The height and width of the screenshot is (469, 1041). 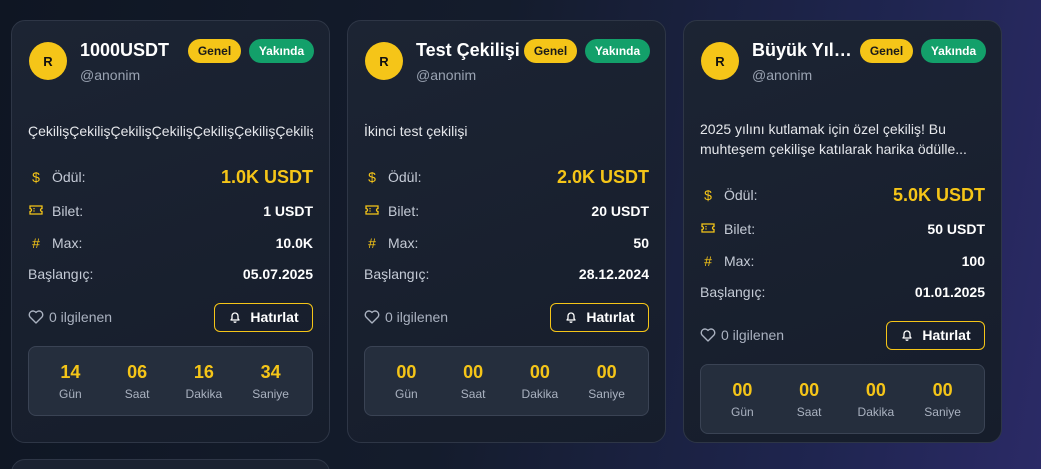 What do you see at coordinates (170, 464) in the screenshot?
I see `raffle-card-partial` at bounding box center [170, 464].